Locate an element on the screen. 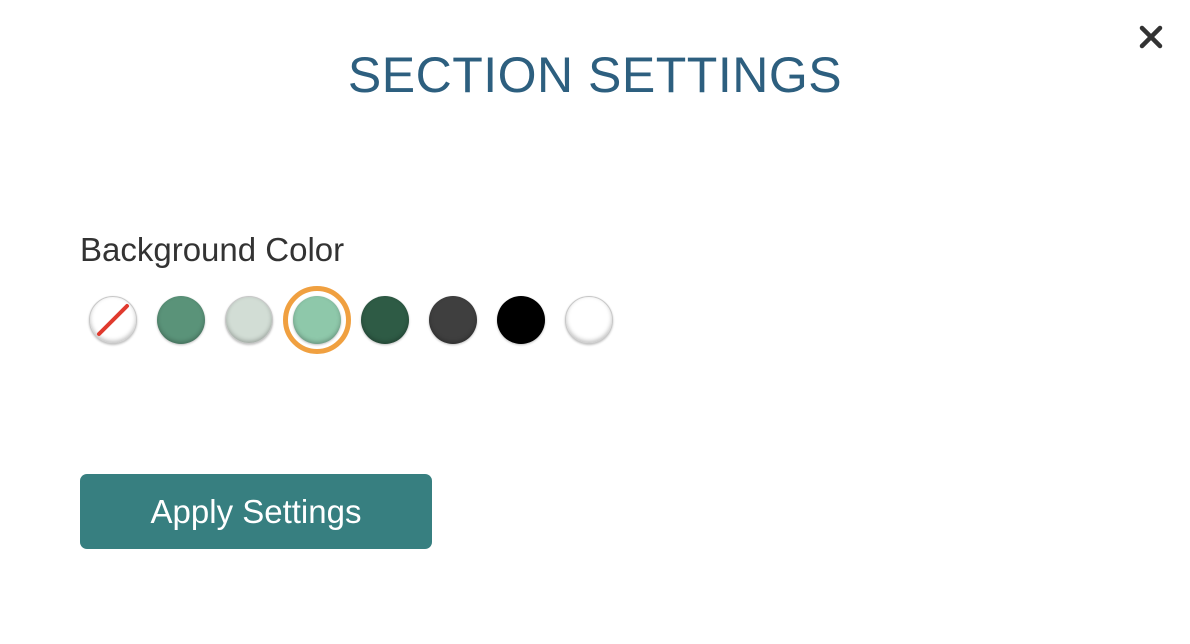  background-color-label: Background Color is located at coordinates (212, 249).